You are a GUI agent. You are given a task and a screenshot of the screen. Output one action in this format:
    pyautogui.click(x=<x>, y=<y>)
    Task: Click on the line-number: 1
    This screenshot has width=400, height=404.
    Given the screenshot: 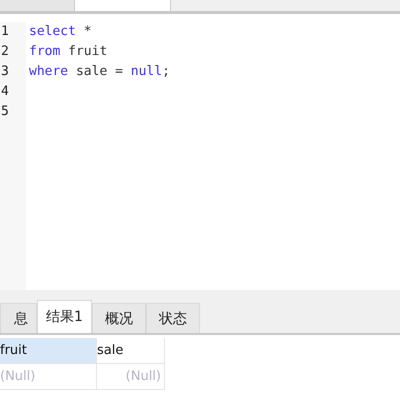 What is the action you would take?
    pyautogui.click(x=5, y=32)
    